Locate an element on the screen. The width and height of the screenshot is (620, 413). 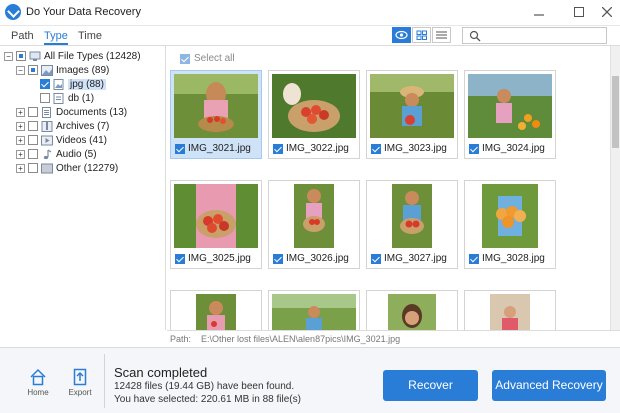
footer-divider is located at coordinates (104, 381).